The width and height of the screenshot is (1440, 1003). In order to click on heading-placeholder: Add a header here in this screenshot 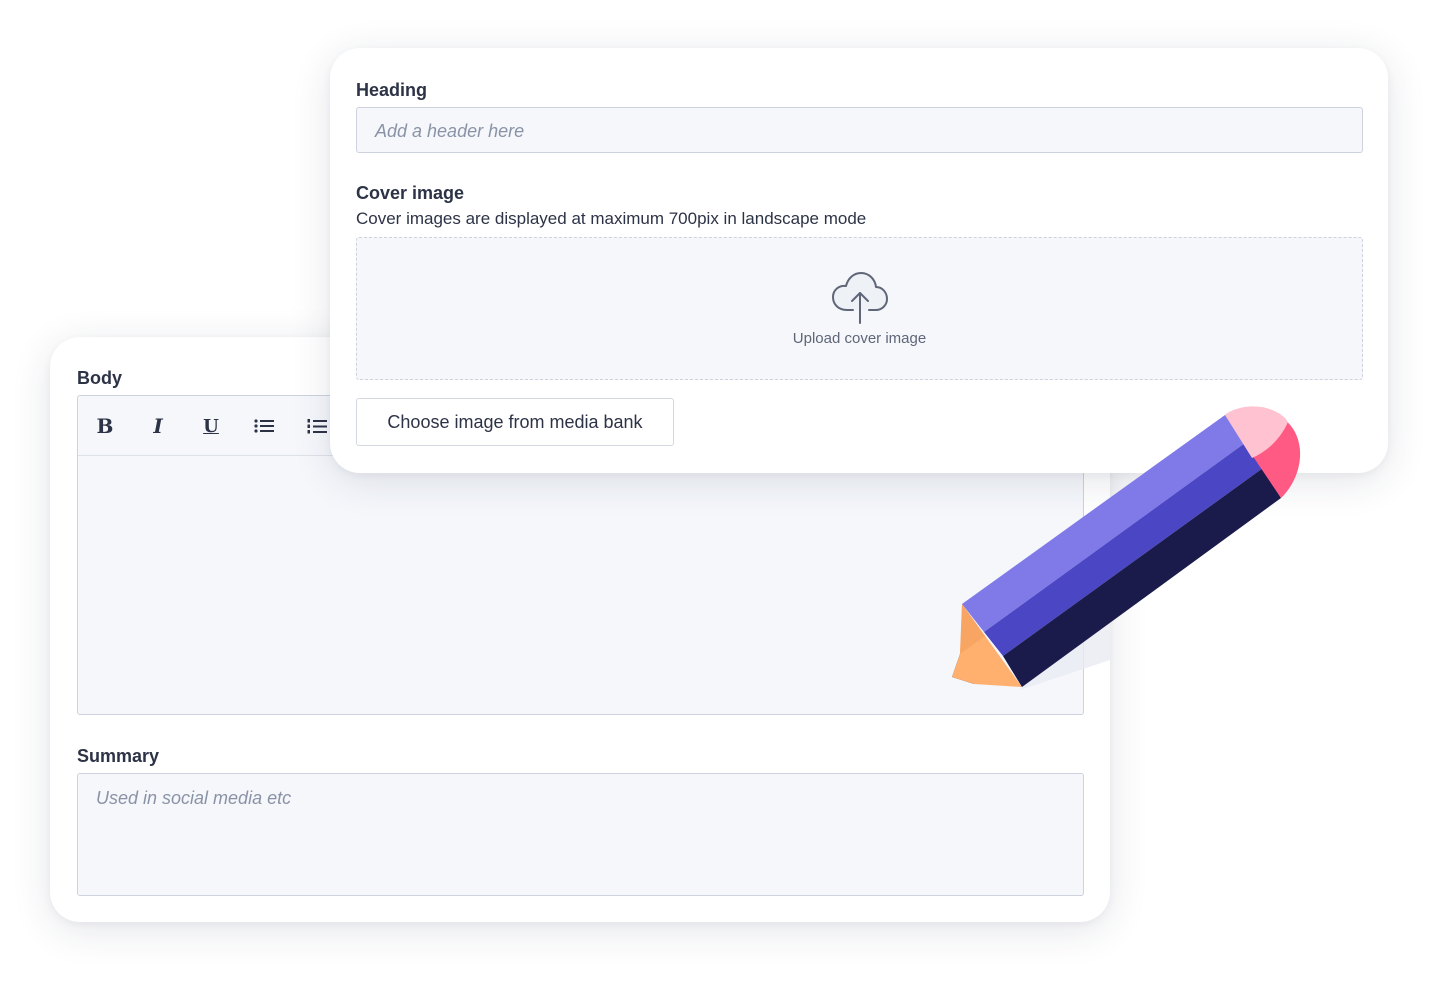, I will do `click(450, 131)`.